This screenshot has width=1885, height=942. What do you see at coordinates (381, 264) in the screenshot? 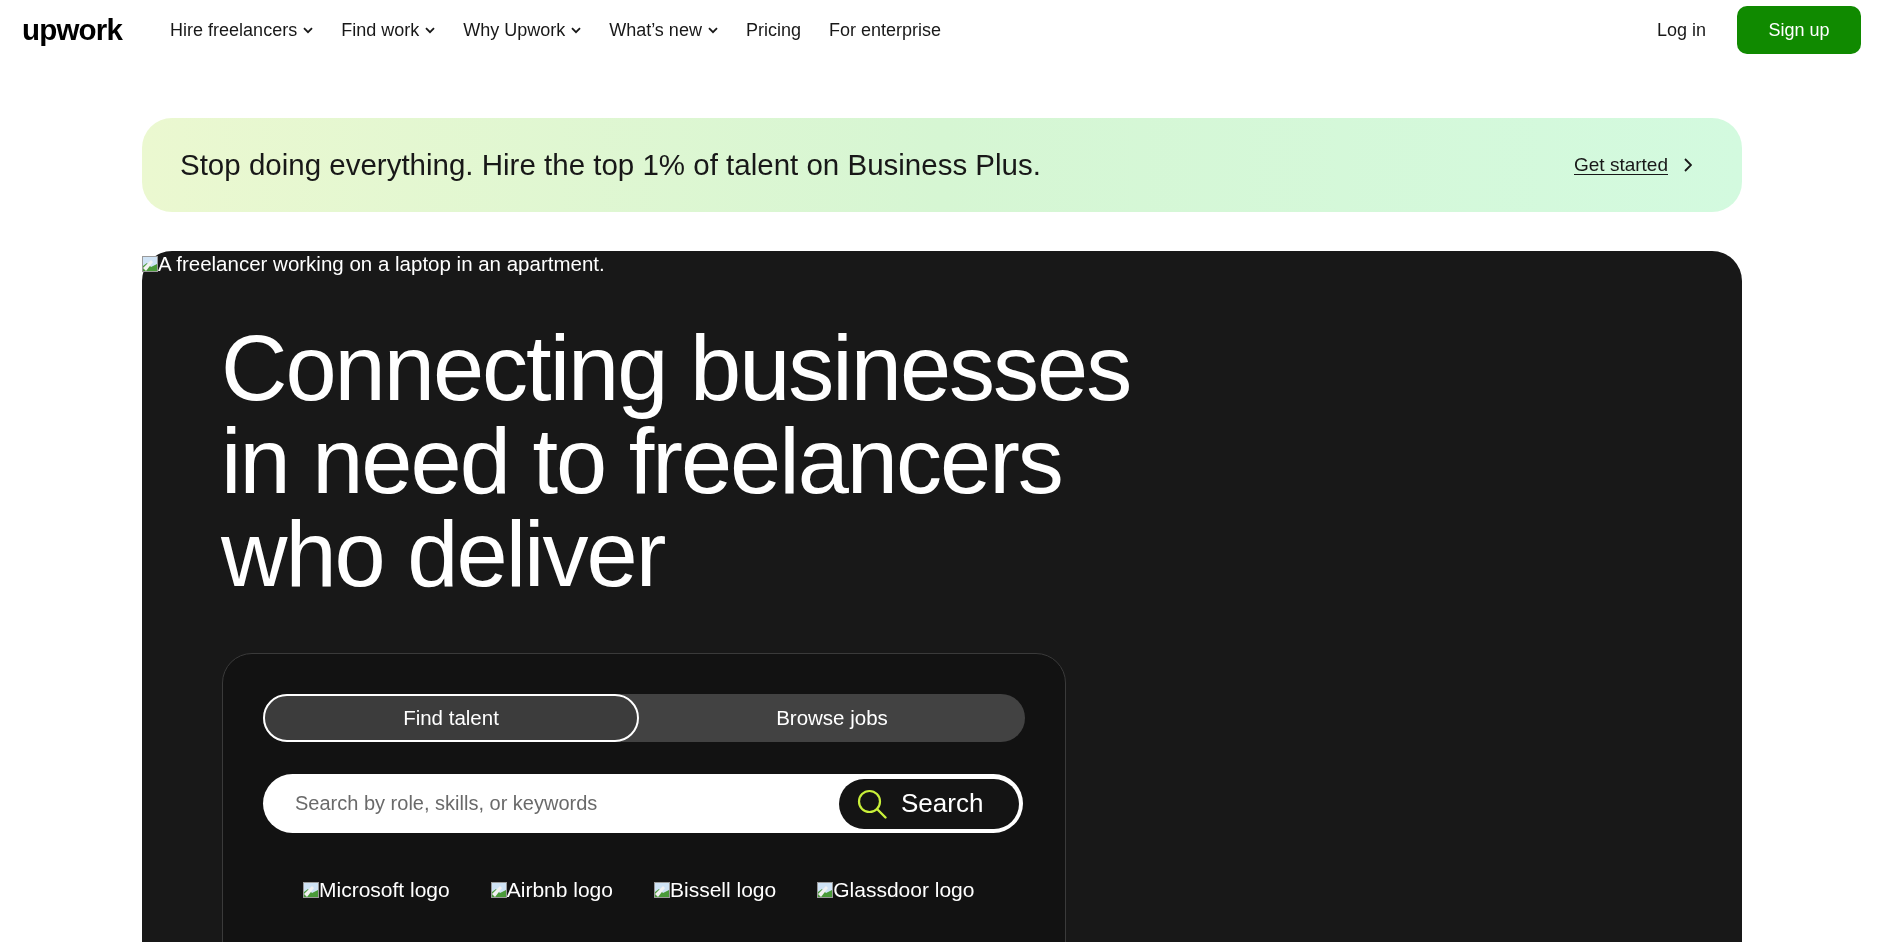
I see `image-alt-text: A freelancer working on a laptop in an apartment.` at bounding box center [381, 264].